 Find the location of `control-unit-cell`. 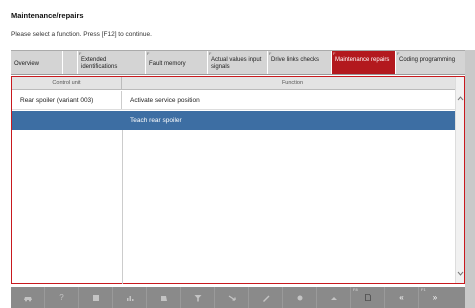

control-unit-cell is located at coordinates (67, 120).